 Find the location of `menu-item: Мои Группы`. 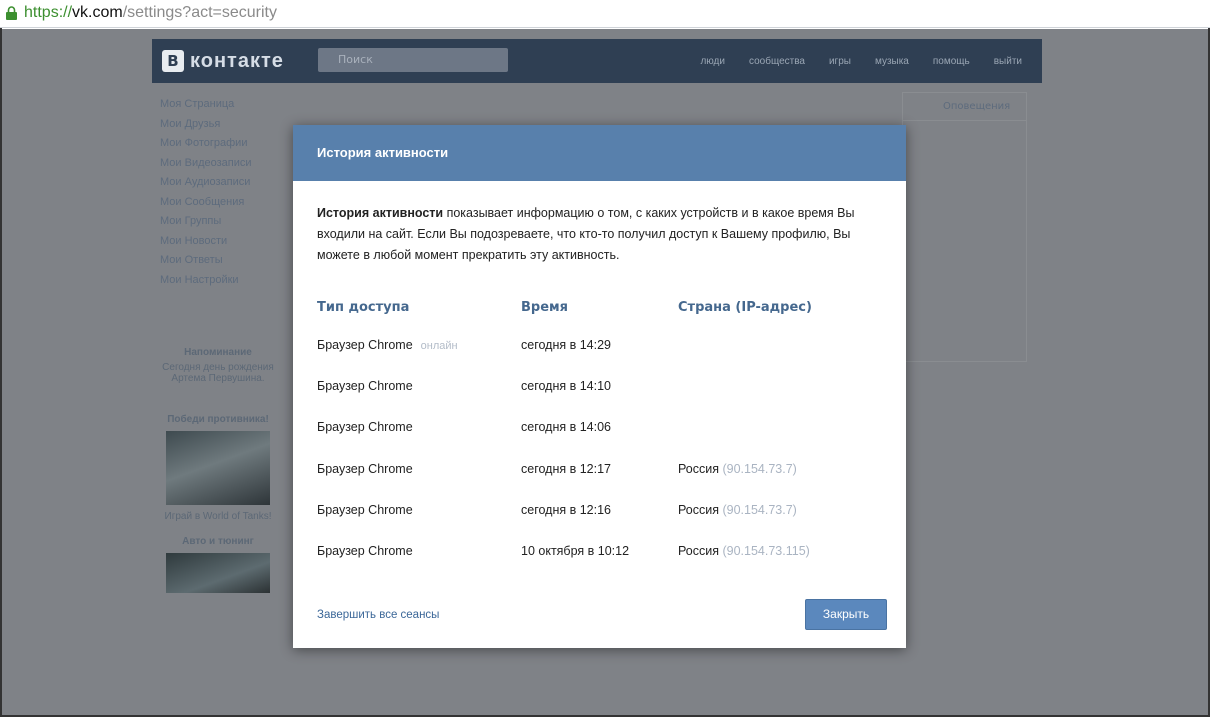

menu-item: Мои Группы is located at coordinates (225, 222).